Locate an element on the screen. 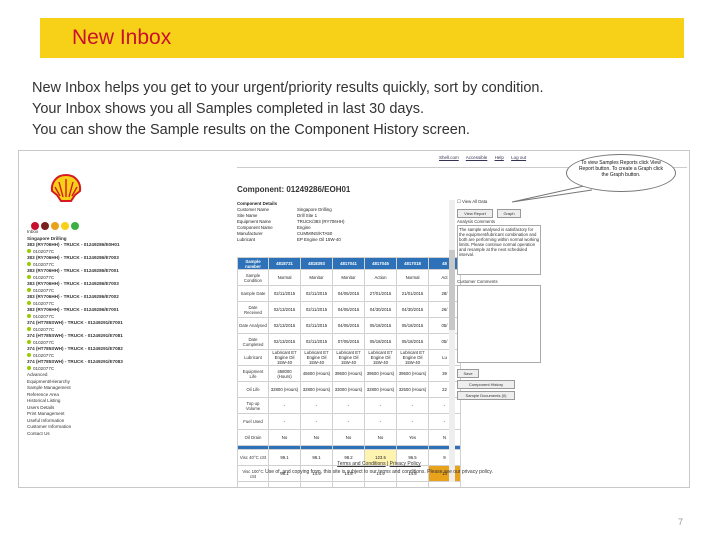 Image resolution: width=720 pixels, height=540 pixels. sample-number-link: 4817041 is located at coordinates (348, 263).